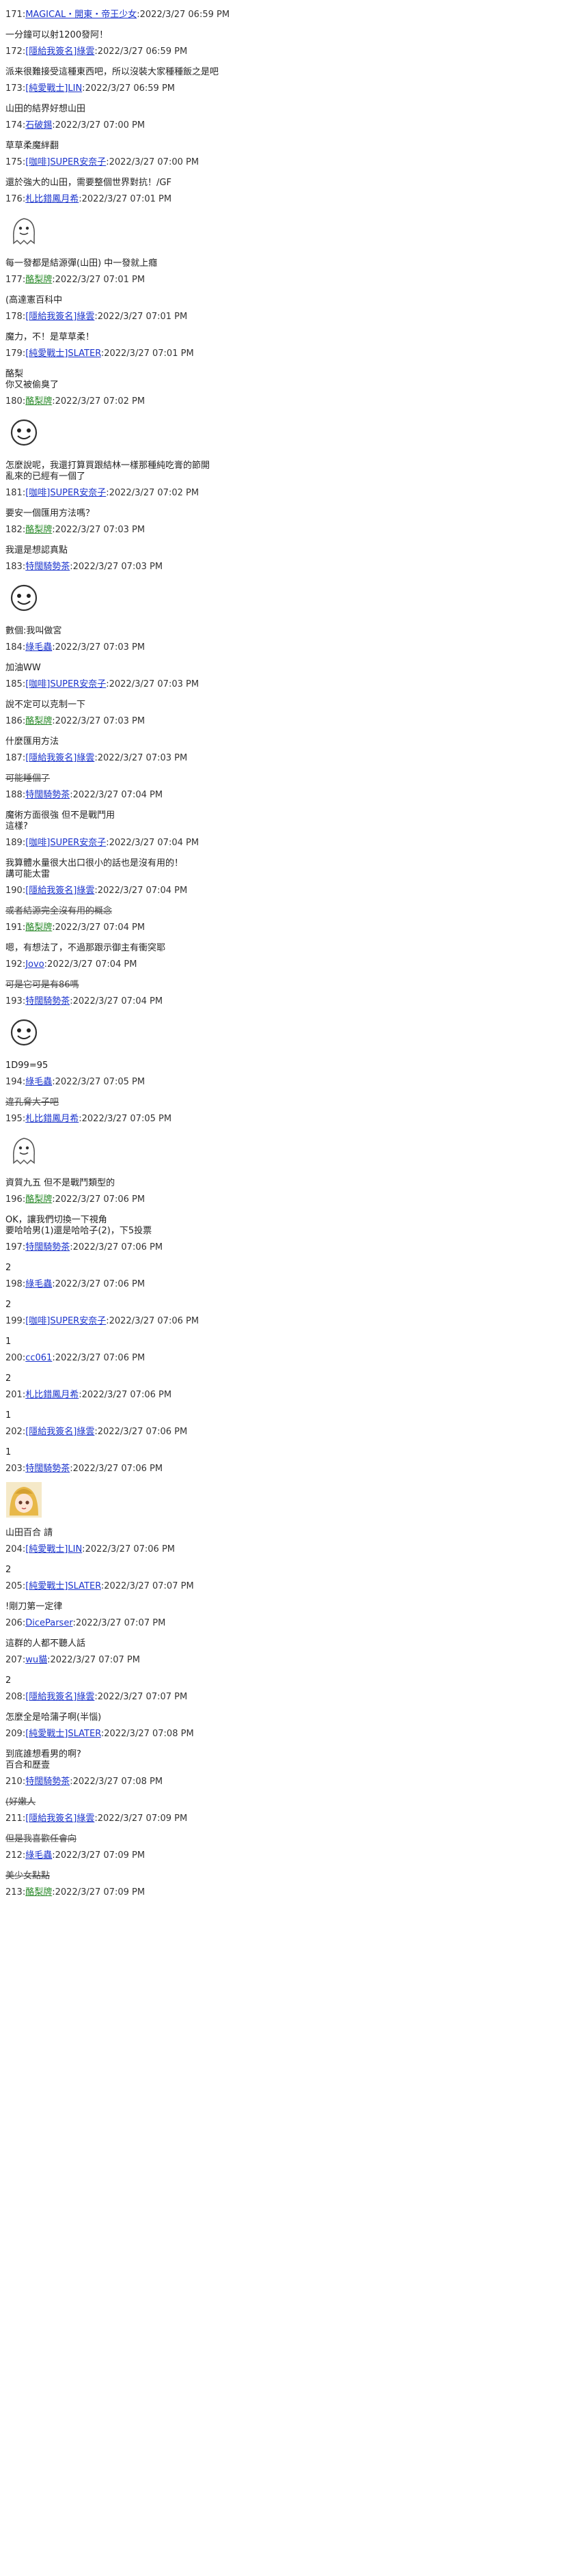  What do you see at coordinates (45, 1644) in the screenshot?
I see `post-body-text: 這群的人都不聽人話` at bounding box center [45, 1644].